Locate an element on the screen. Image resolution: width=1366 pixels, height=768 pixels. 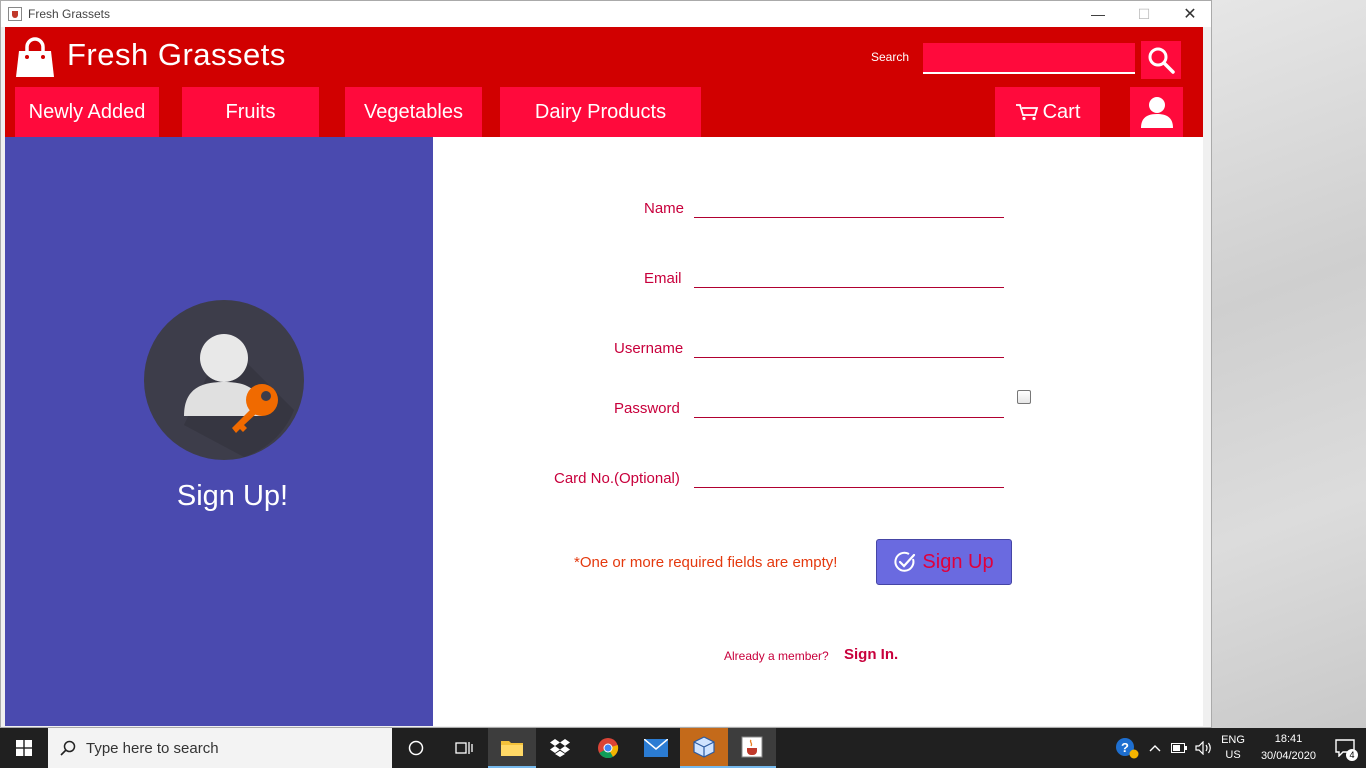
name-field is located at coordinates (849, 205).